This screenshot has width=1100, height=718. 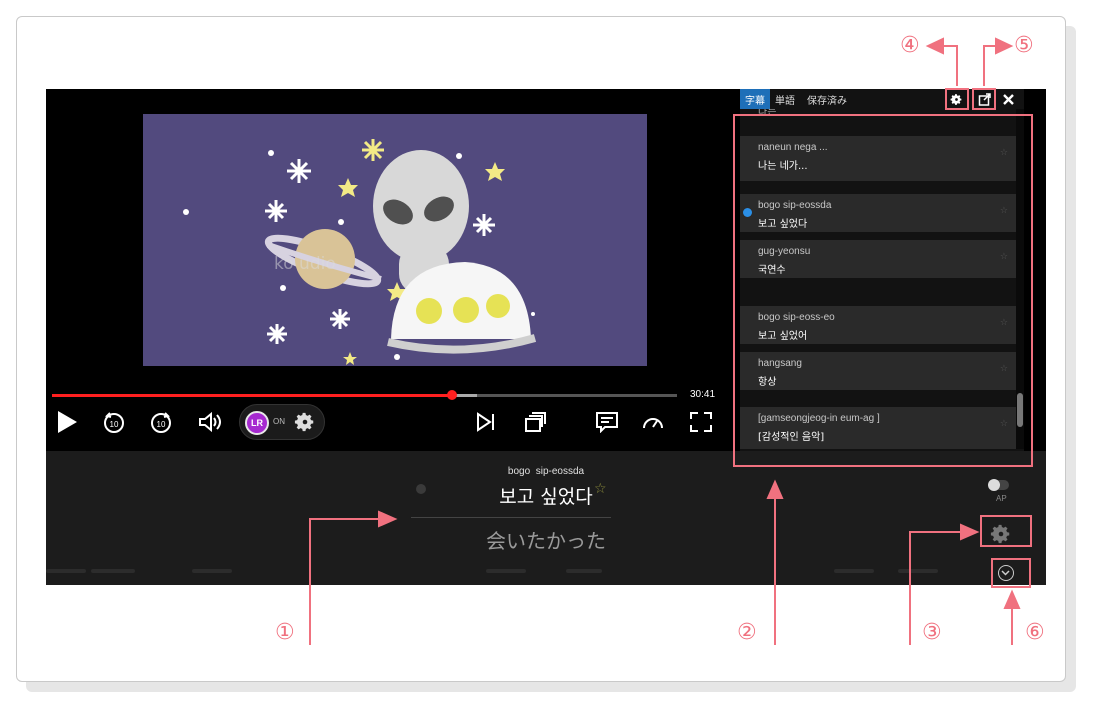 I want to click on annotation-1: ①, so click(x=285, y=632).